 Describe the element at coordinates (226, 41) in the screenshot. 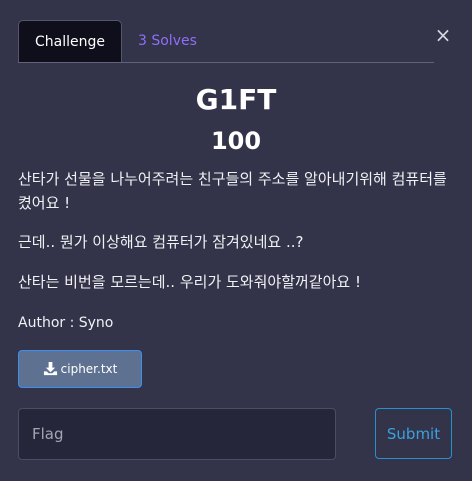

I see `tab-bar: Challenge 3 Solves` at that location.